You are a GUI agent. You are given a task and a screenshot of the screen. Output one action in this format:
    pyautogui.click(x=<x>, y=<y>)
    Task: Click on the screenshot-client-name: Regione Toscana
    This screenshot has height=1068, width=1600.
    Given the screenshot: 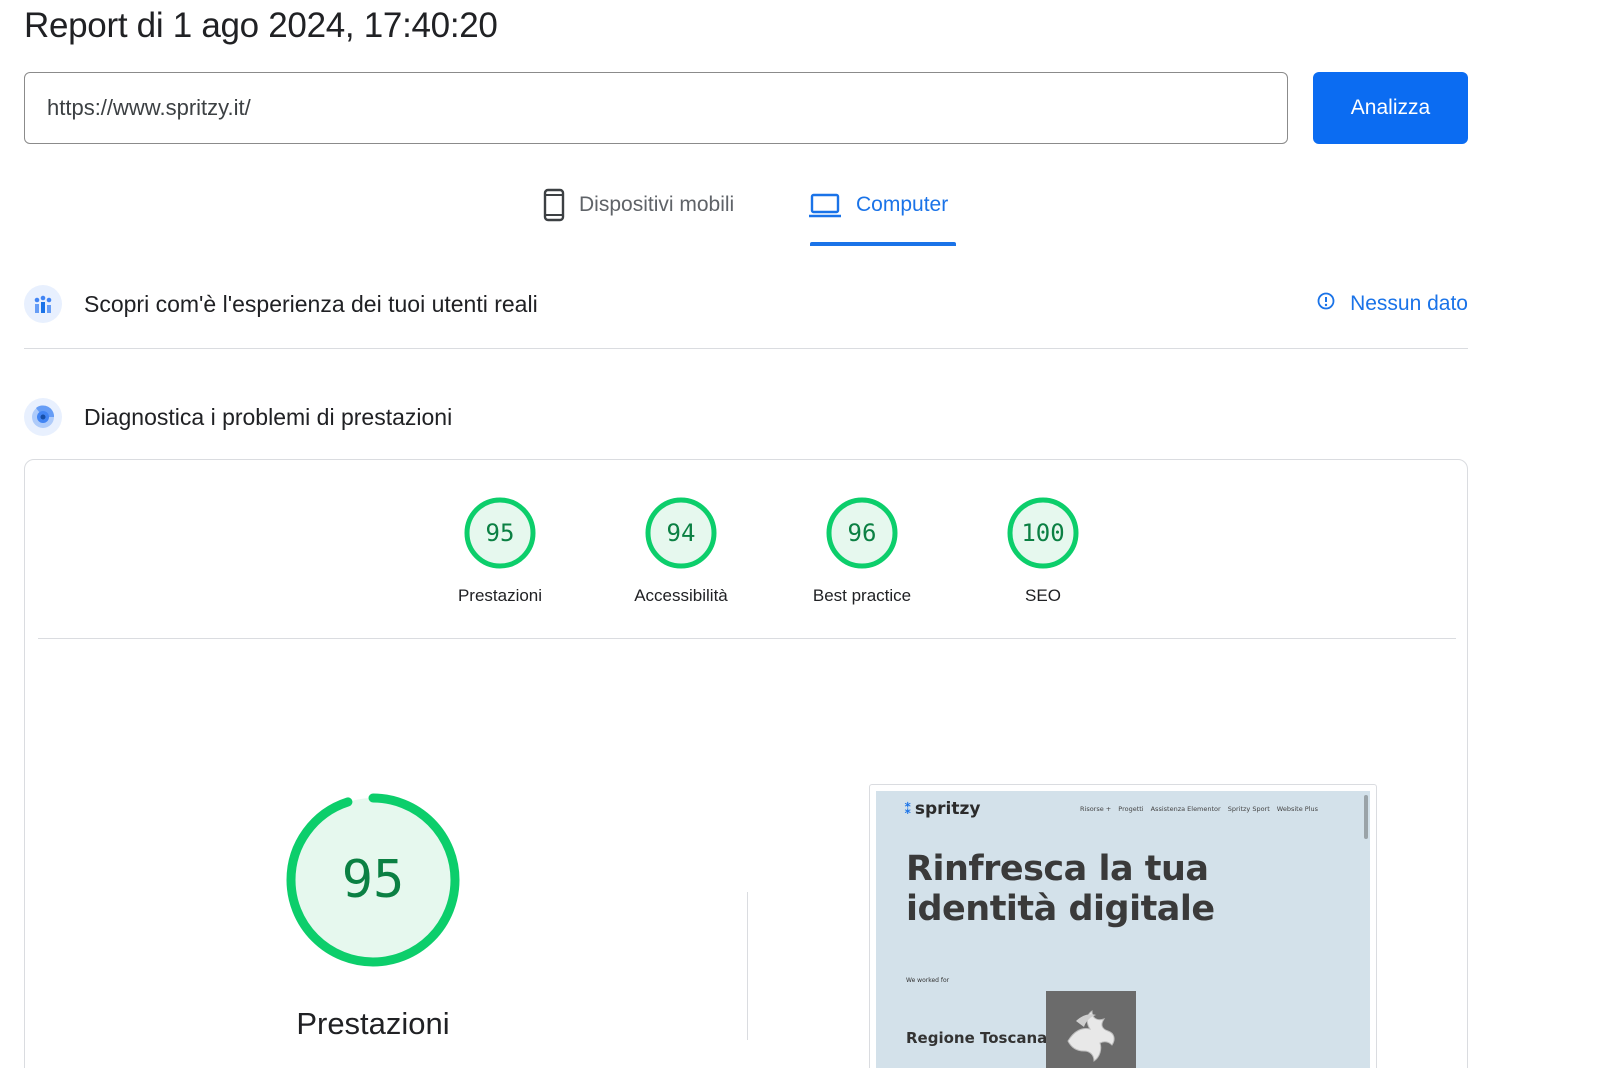 What is the action you would take?
    pyautogui.click(x=977, y=1038)
    